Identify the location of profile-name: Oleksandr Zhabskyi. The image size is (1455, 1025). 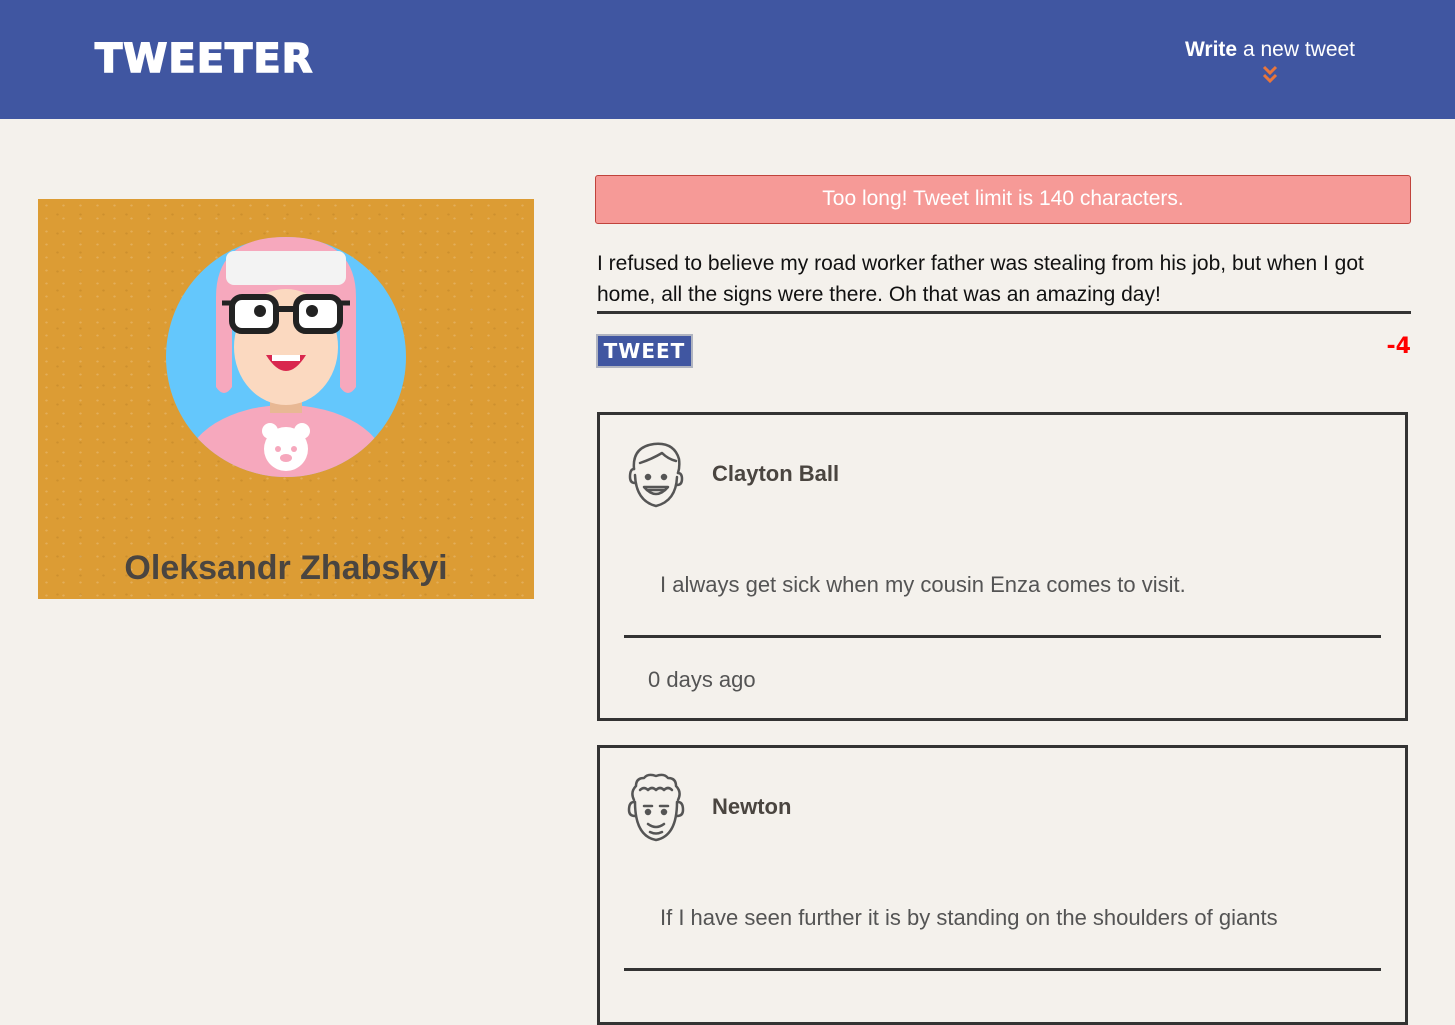
(286, 568).